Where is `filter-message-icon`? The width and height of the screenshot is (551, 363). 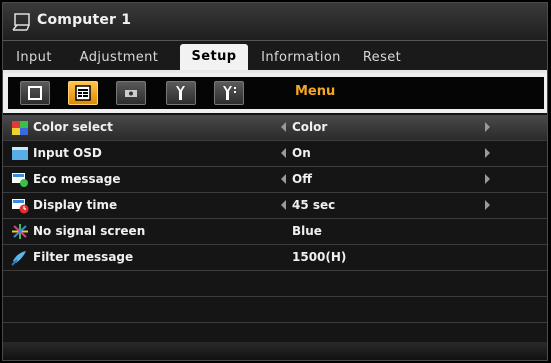 filter-message-icon is located at coordinates (18, 258).